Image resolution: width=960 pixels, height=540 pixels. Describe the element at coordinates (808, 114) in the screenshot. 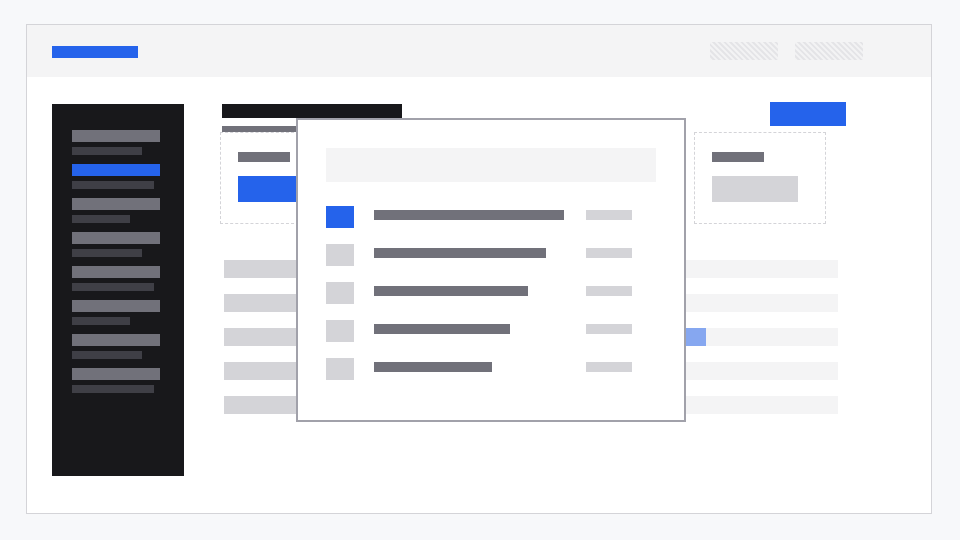

I see `primary-action-button` at that location.